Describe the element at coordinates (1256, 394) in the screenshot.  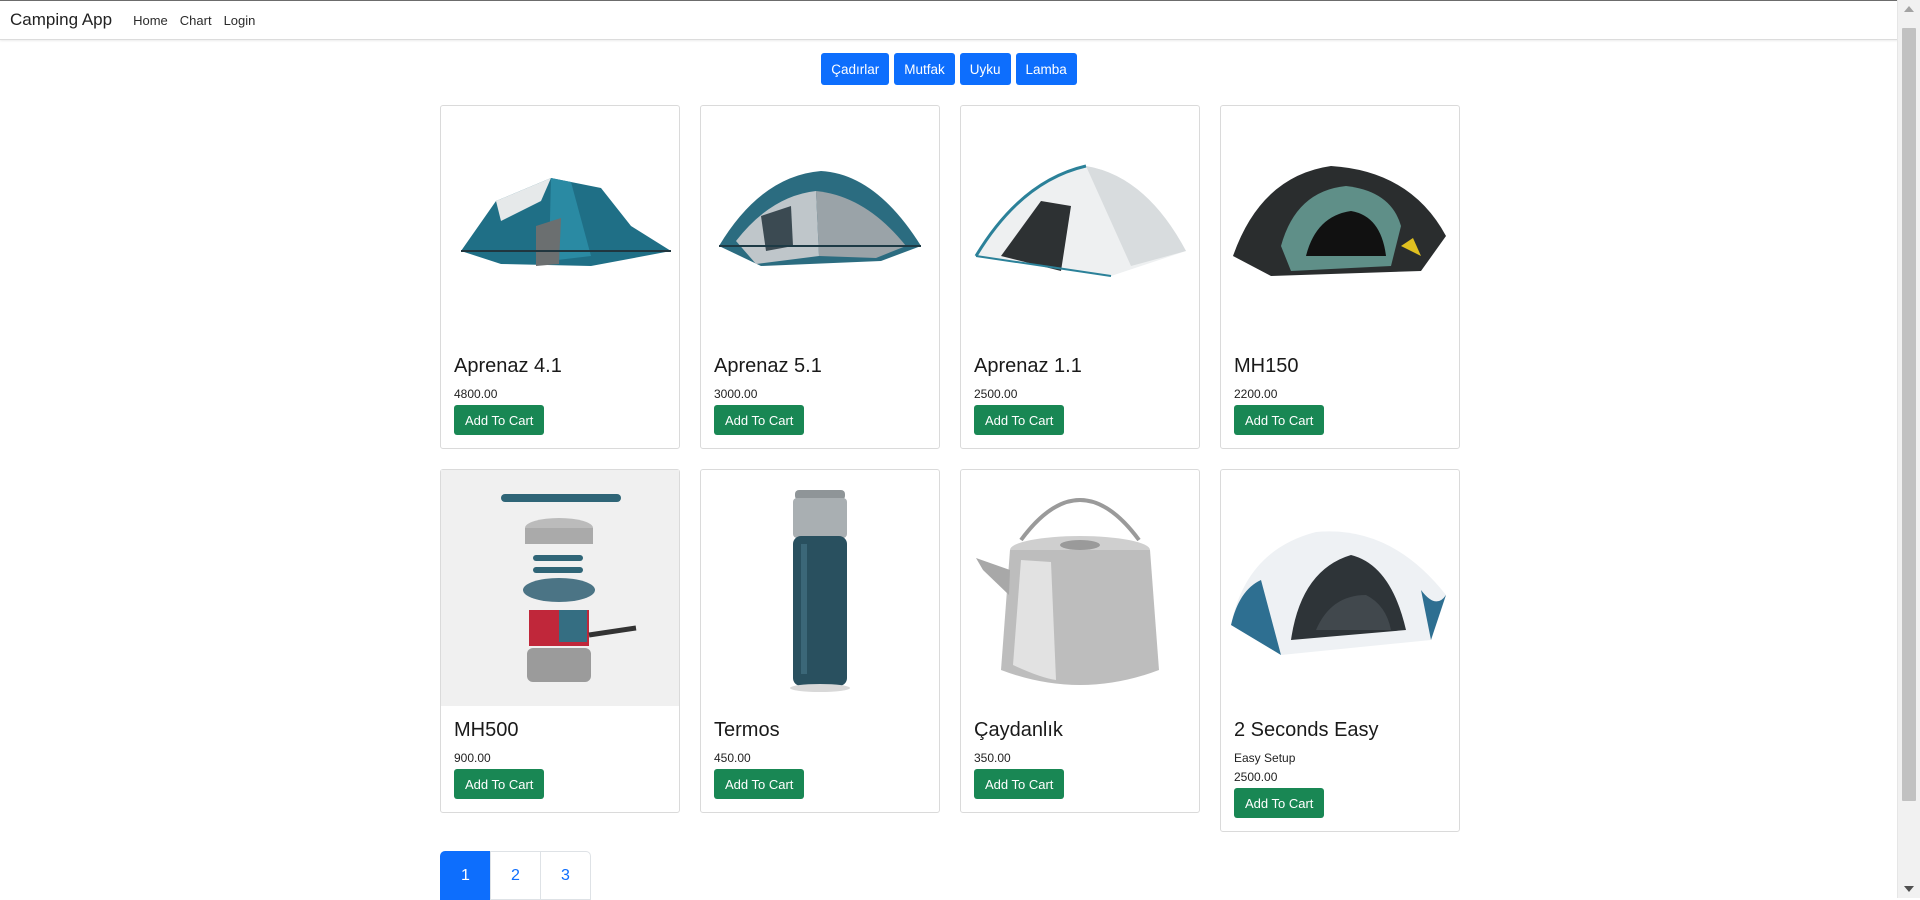
I see `product-price: 2200.00` at that location.